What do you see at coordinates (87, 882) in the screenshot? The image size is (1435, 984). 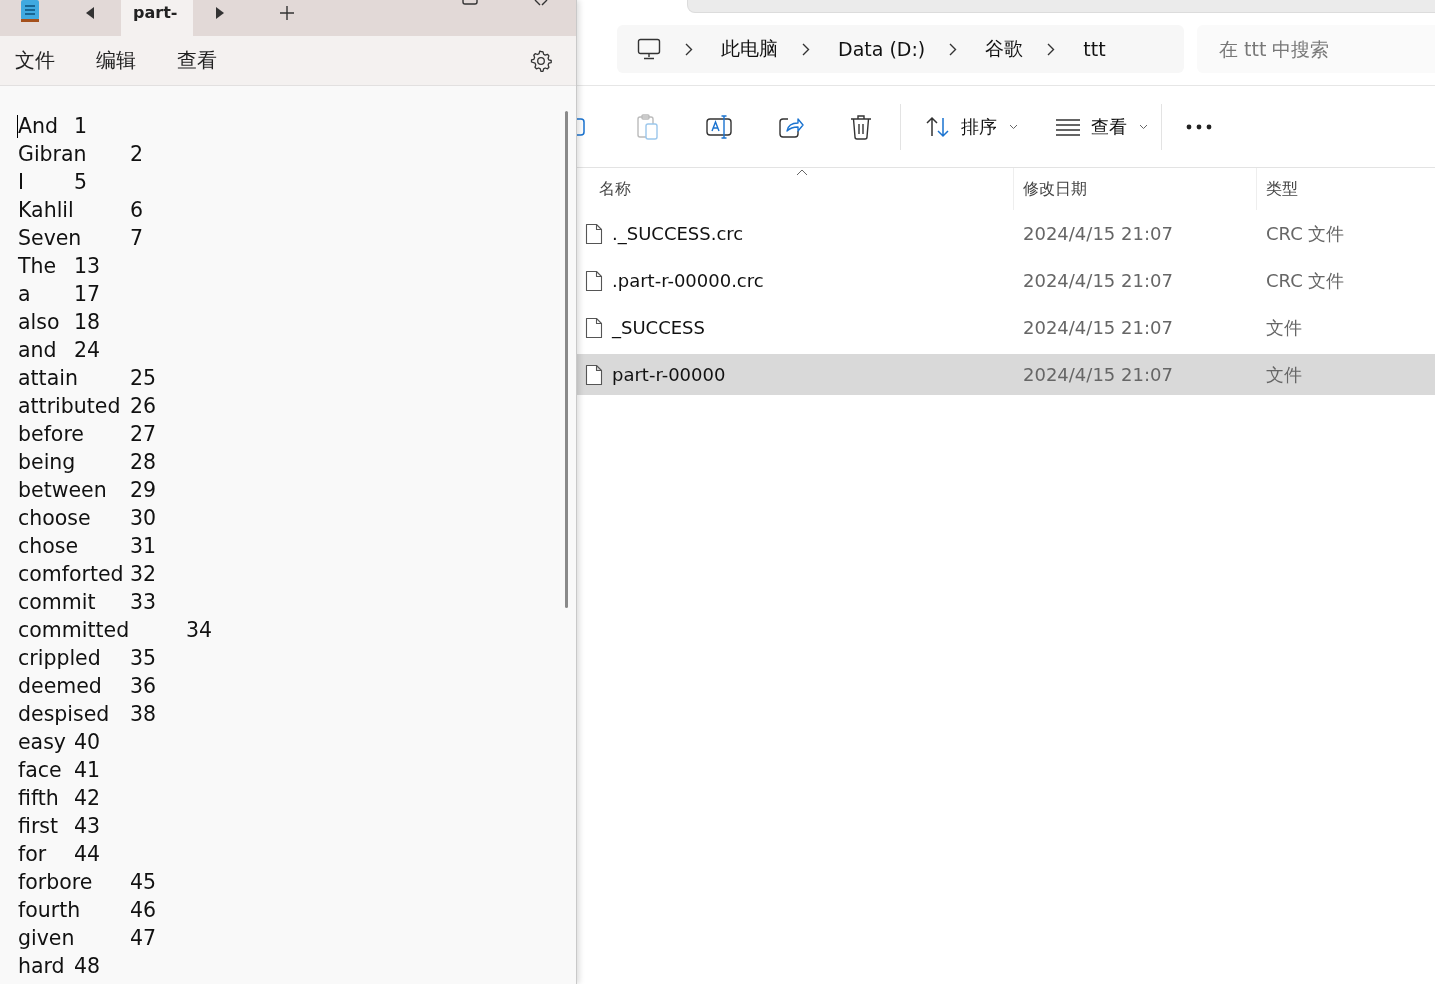 I see `text-line: forbore 45` at bounding box center [87, 882].